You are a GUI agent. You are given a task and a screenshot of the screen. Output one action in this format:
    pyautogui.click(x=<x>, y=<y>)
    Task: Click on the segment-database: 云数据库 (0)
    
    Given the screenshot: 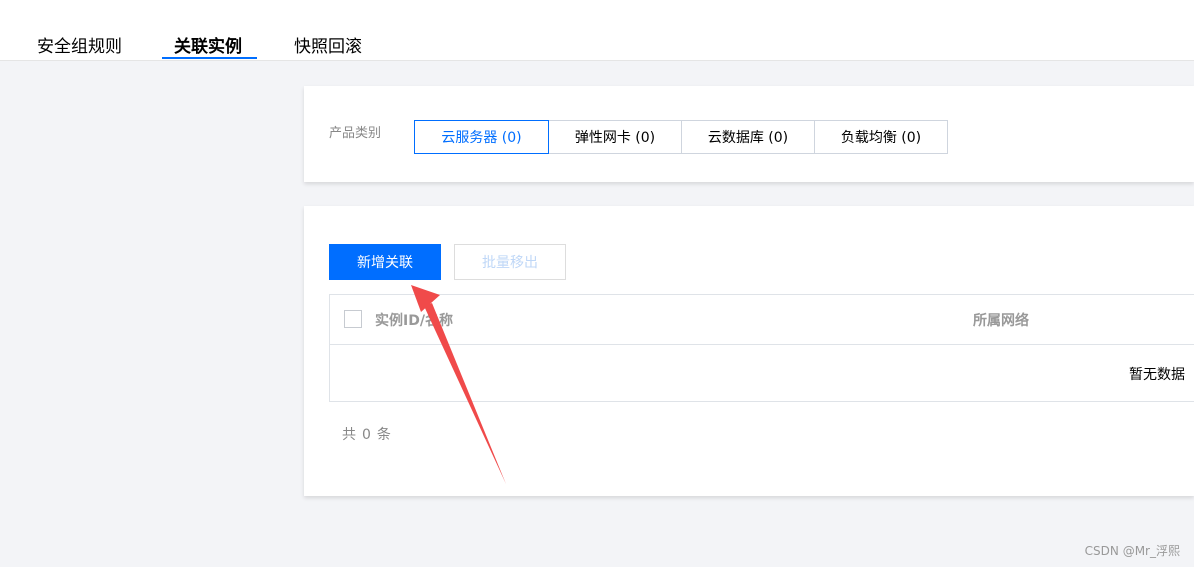 What is the action you would take?
    pyautogui.click(x=748, y=137)
    